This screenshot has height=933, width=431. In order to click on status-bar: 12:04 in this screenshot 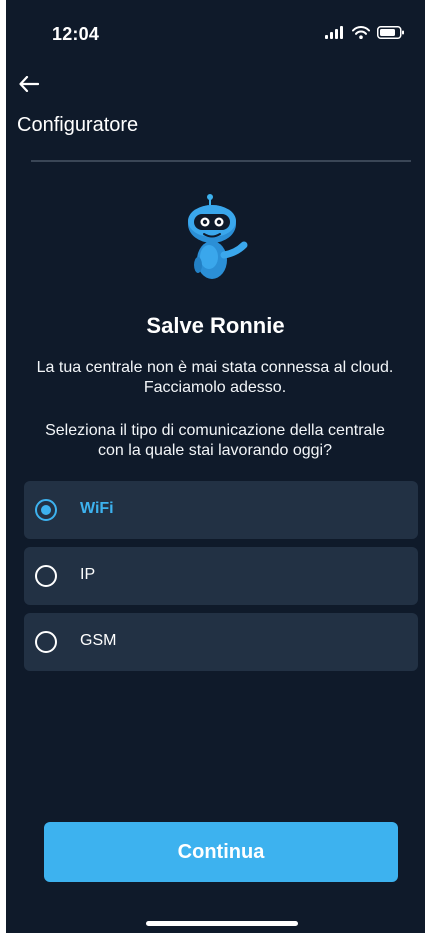, I will do `click(215, 35)`.